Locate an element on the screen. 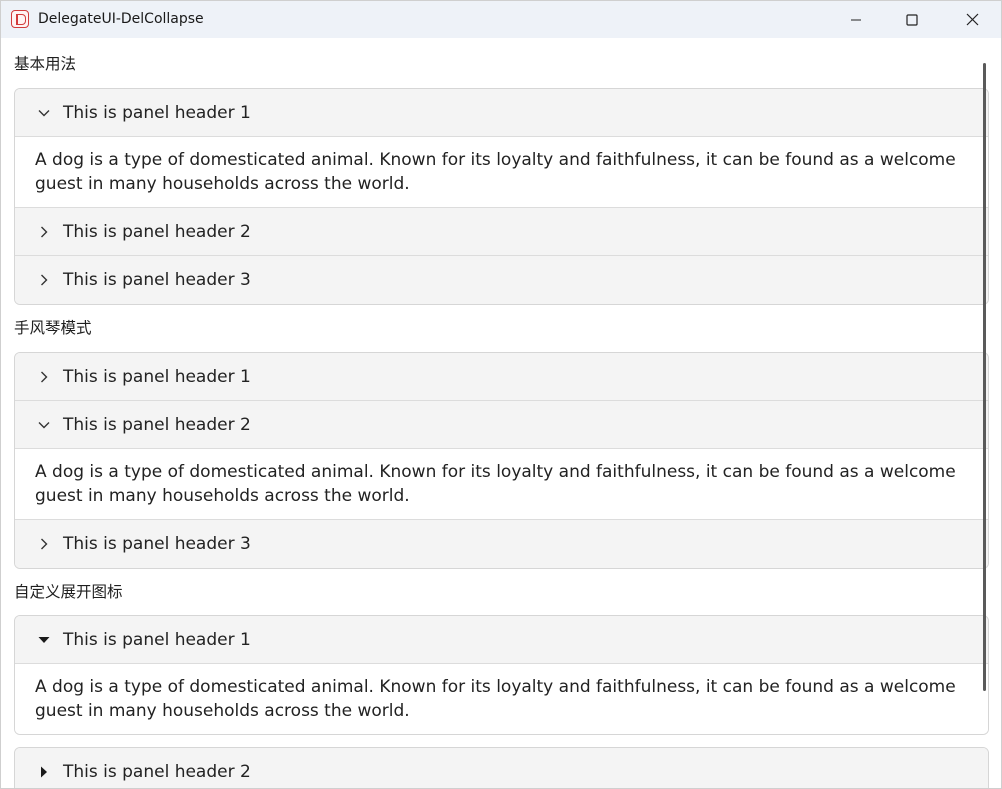 This screenshot has width=1002, height=789. app-logo-icon is located at coordinates (20, 19).